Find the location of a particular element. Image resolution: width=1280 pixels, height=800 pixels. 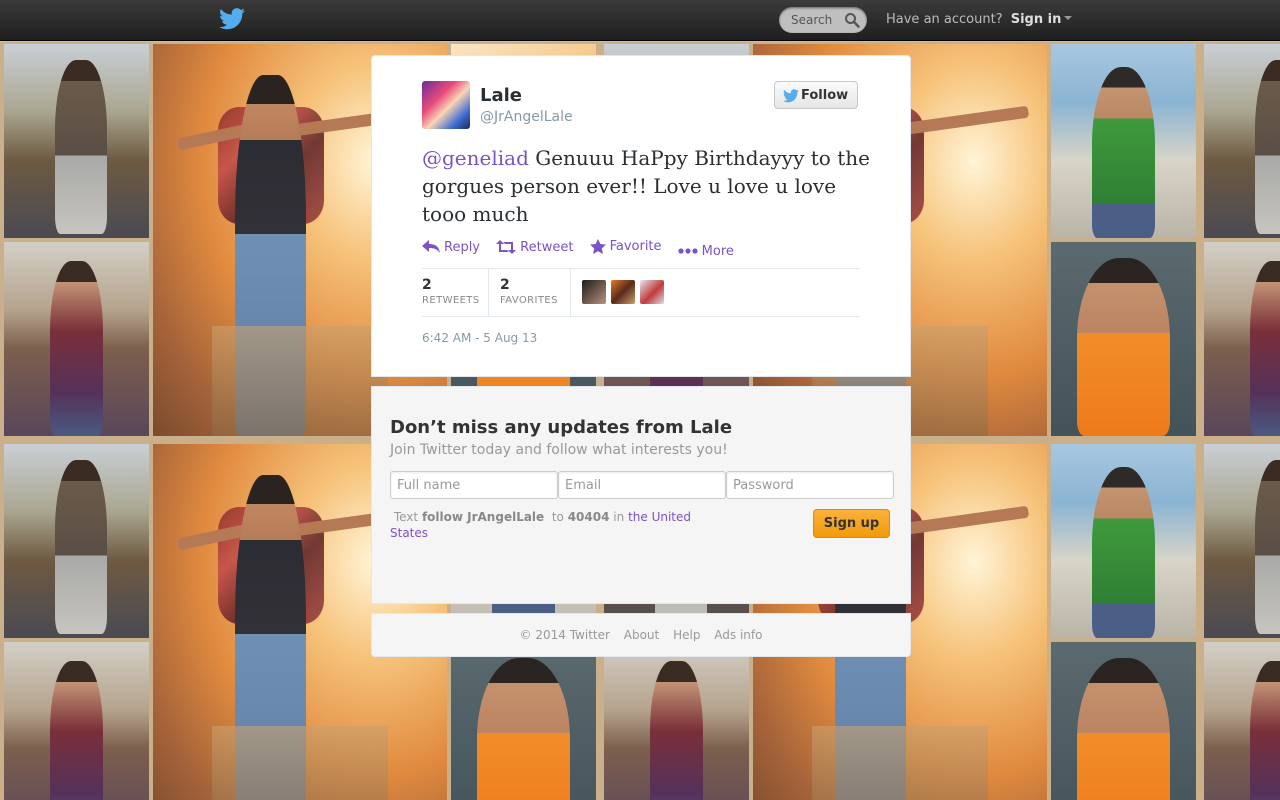

favorite-label: Favorite is located at coordinates (635, 246).